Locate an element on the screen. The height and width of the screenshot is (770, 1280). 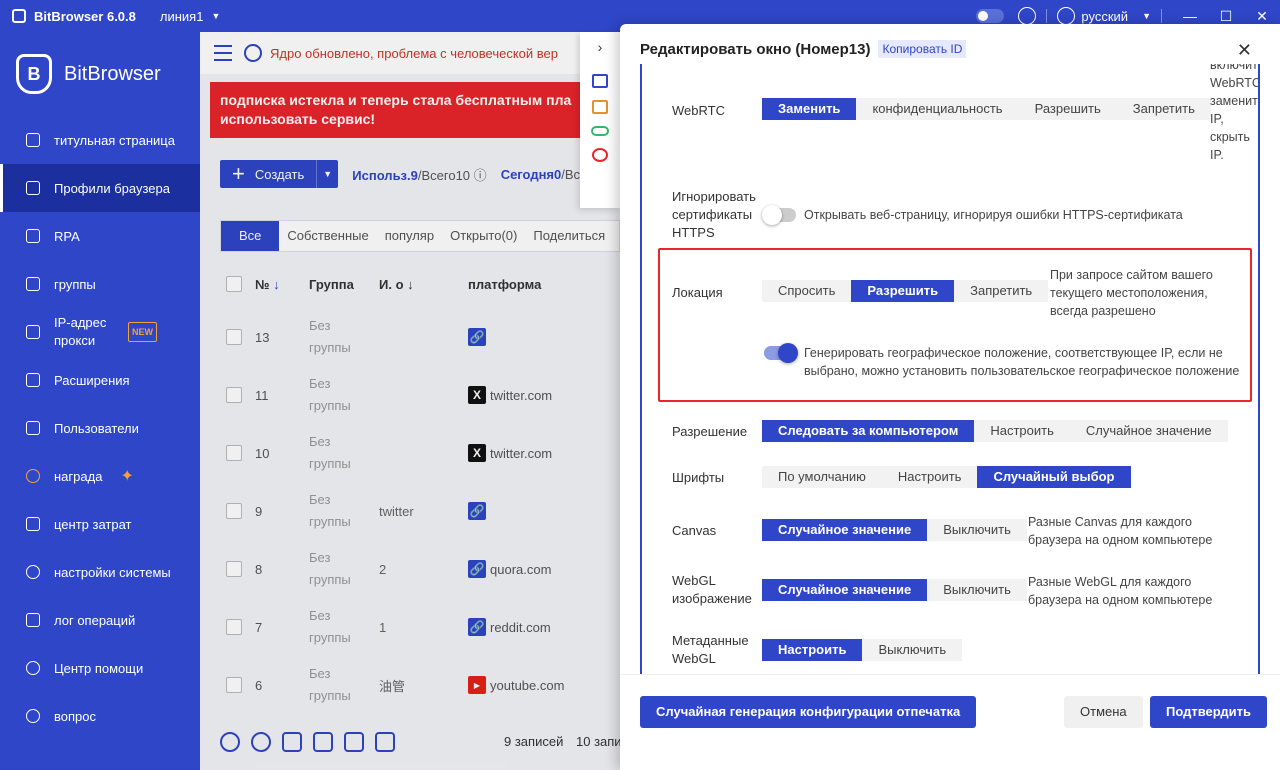
webgl-image-options: Случайное значение Выключить is located at coordinates (894, 590).